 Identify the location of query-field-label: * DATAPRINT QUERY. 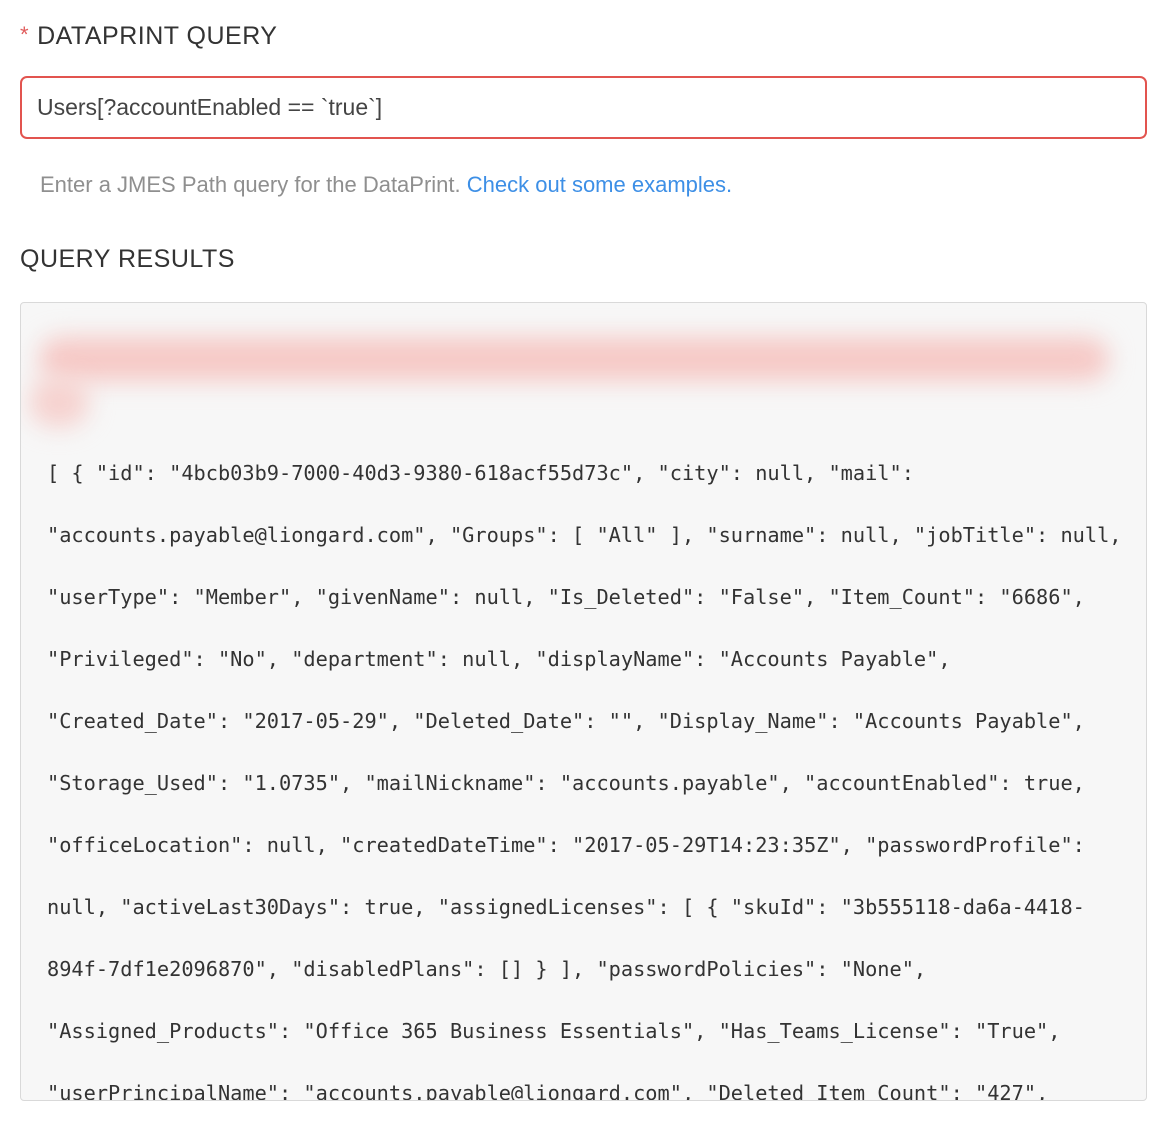
(148, 36).